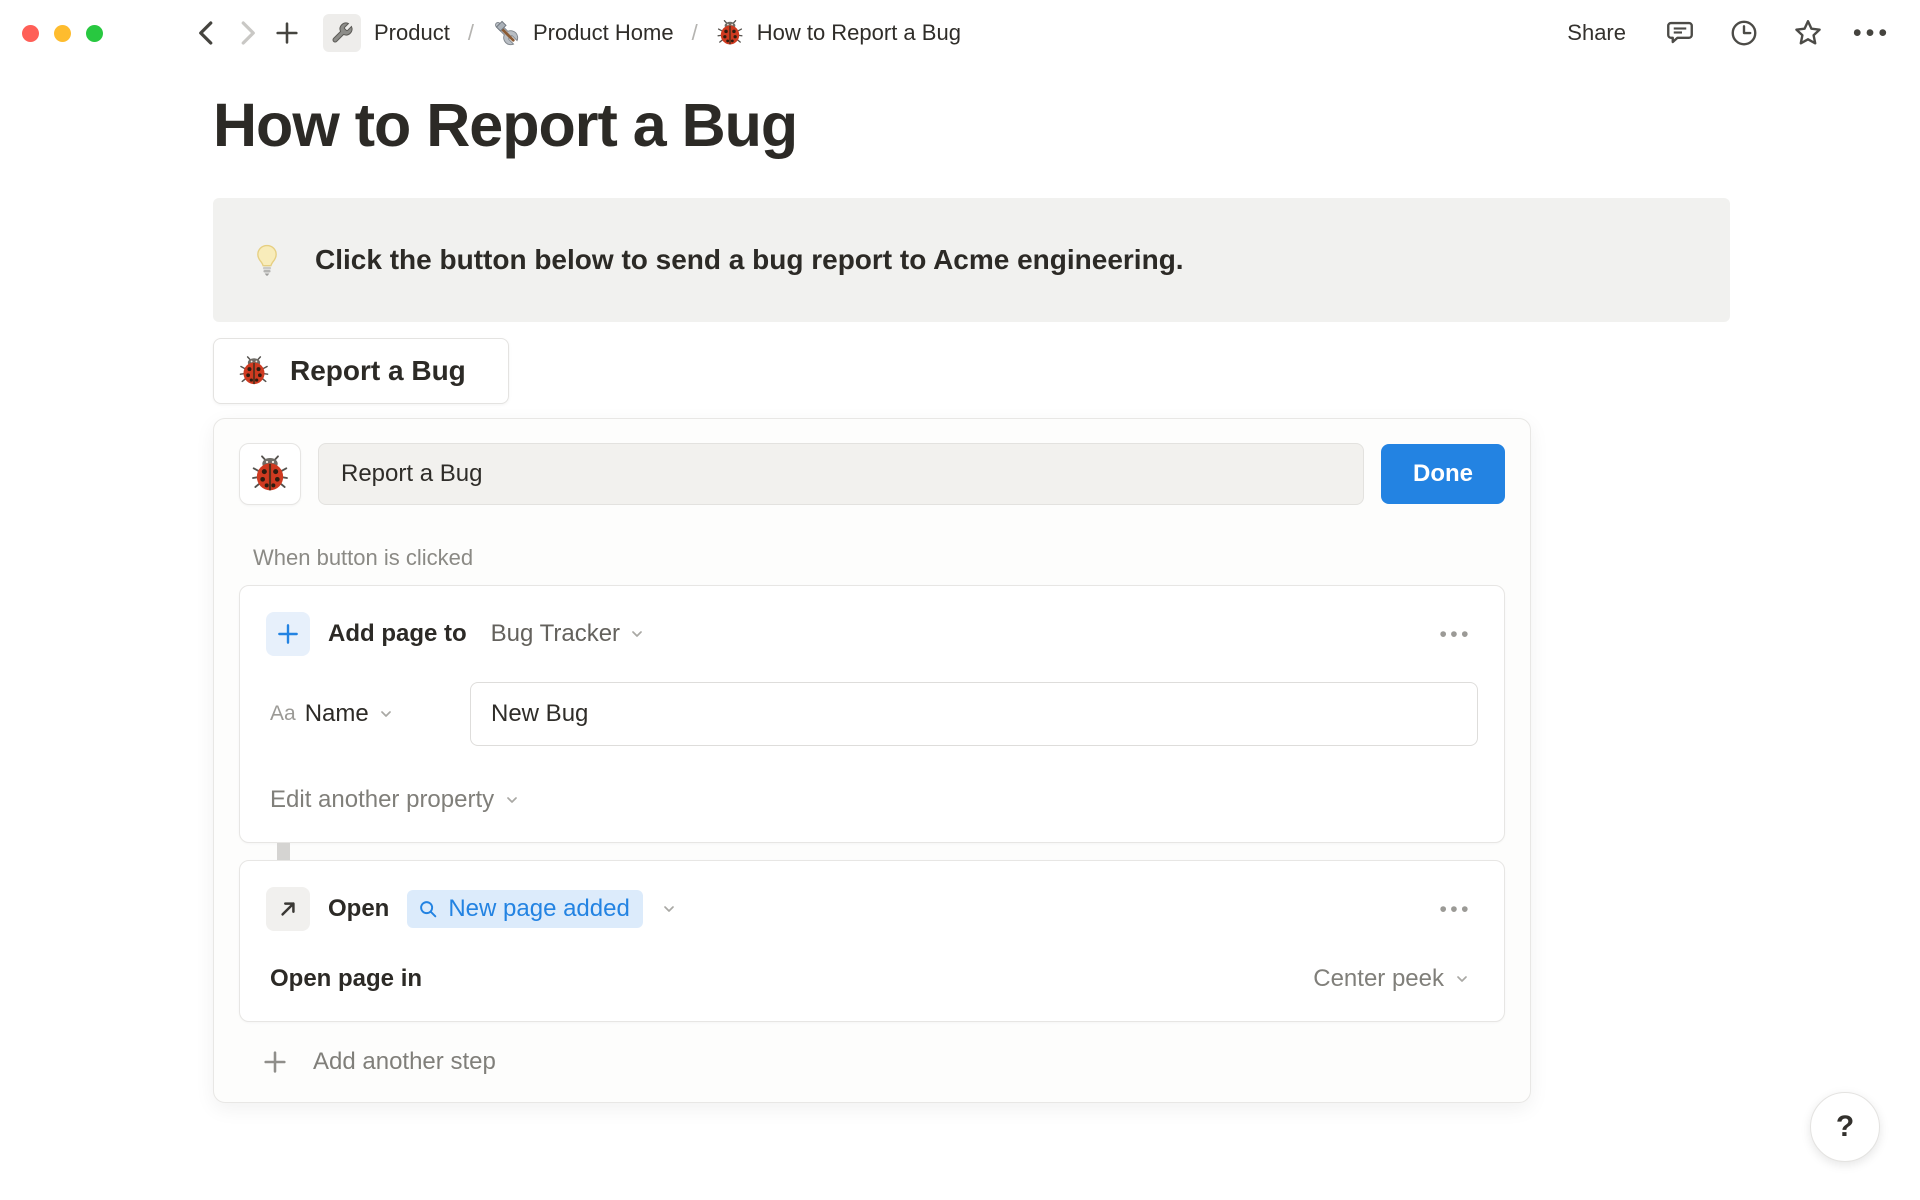 The image size is (1920, 1200). I want to click on edit-another-property-button: Edit another property, so click(395, 800).